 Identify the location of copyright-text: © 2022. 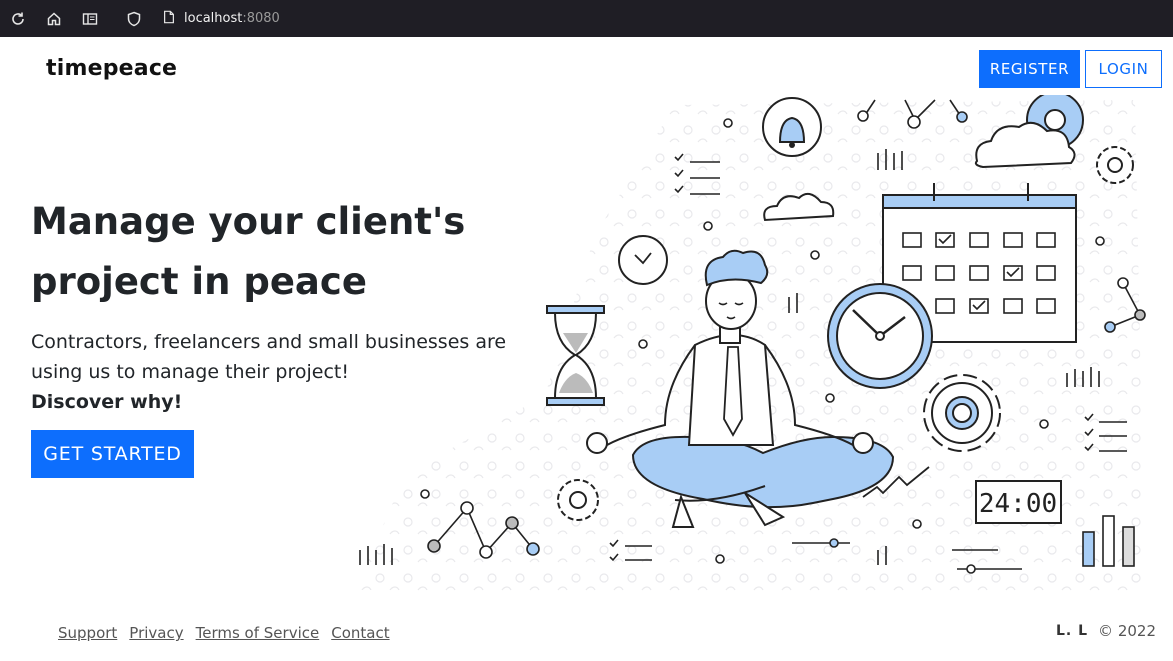
(1127, 631).